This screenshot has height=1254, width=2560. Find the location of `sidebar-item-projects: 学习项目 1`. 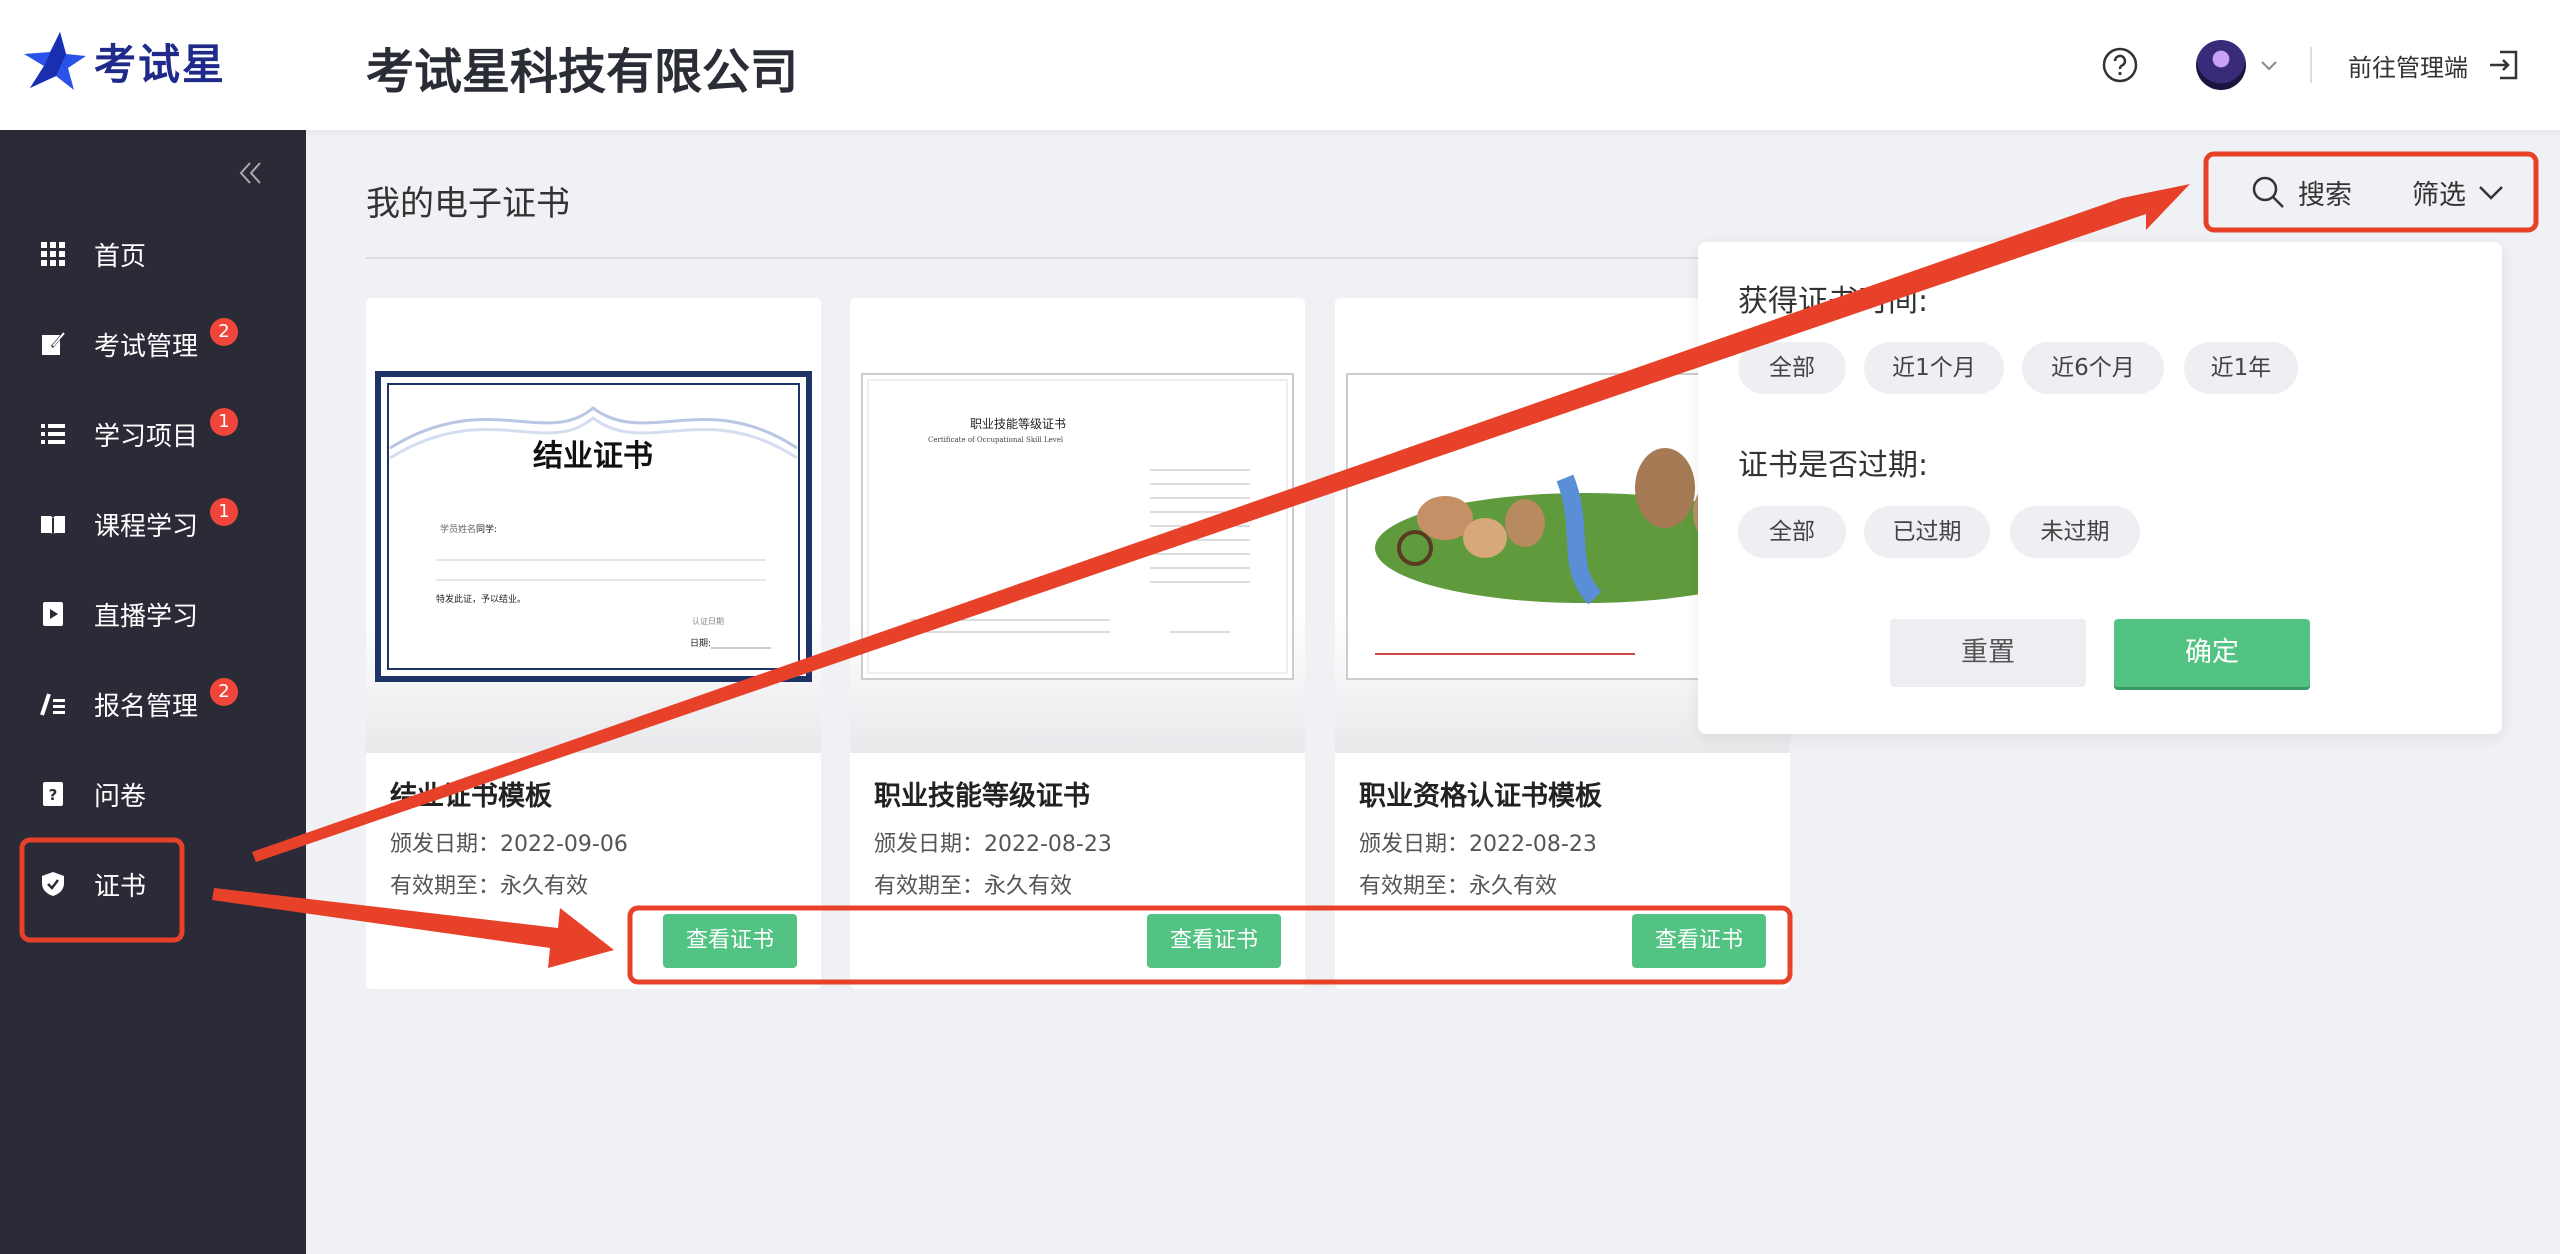

sidebar-item-projects: 学习项目 1 is located at coordinates (153, 434).